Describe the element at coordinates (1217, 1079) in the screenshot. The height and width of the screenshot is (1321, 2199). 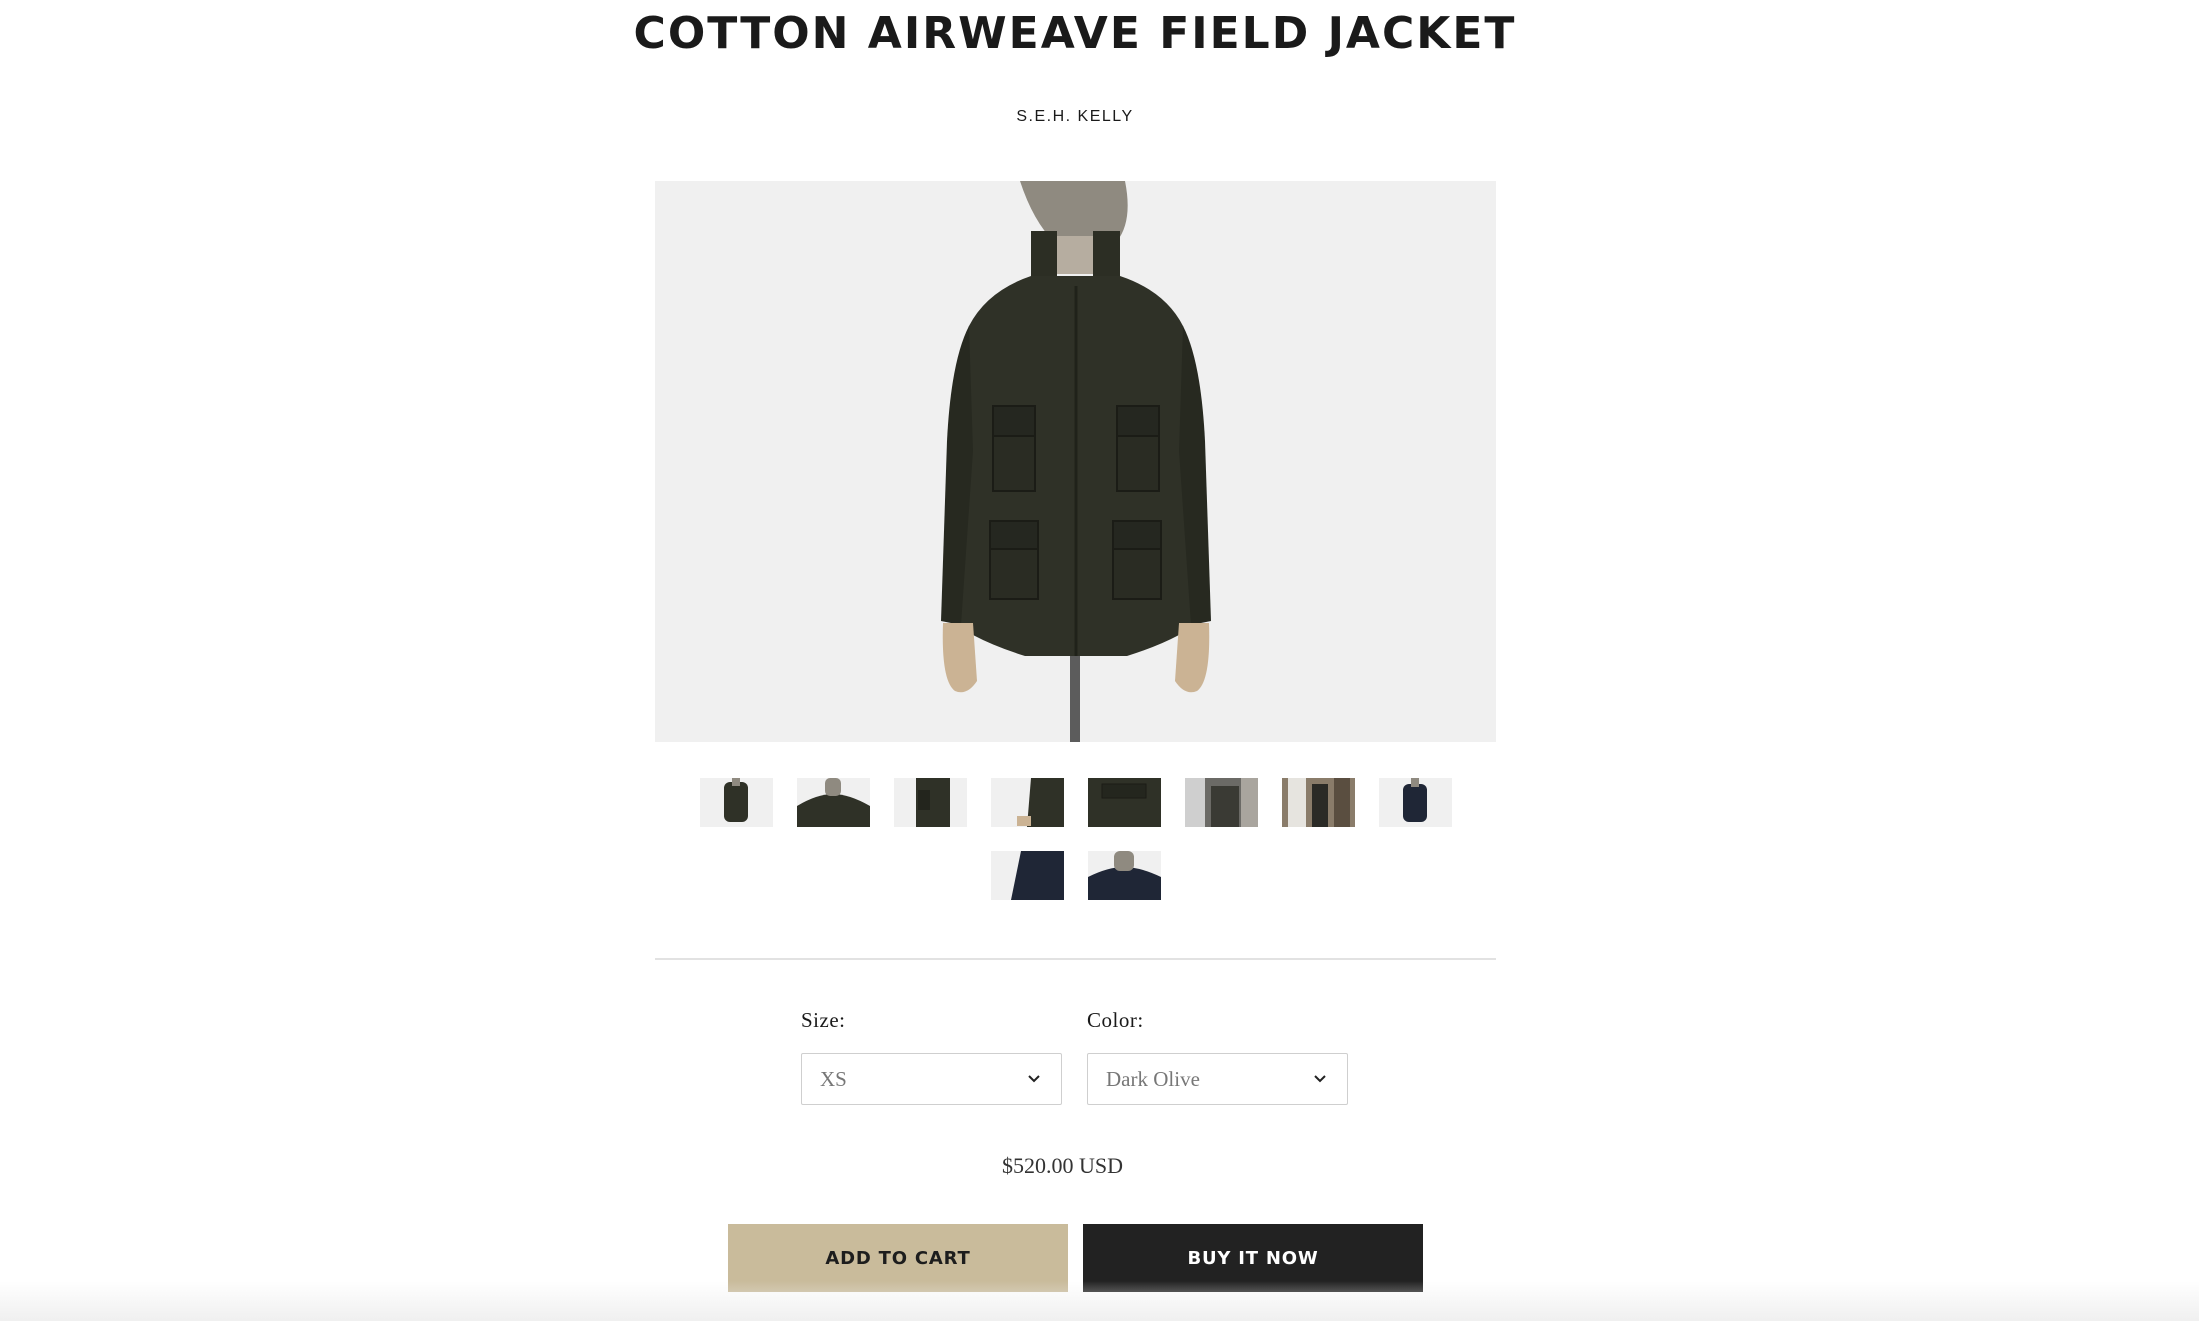
I see `color-select: Dark Olive` at that location.